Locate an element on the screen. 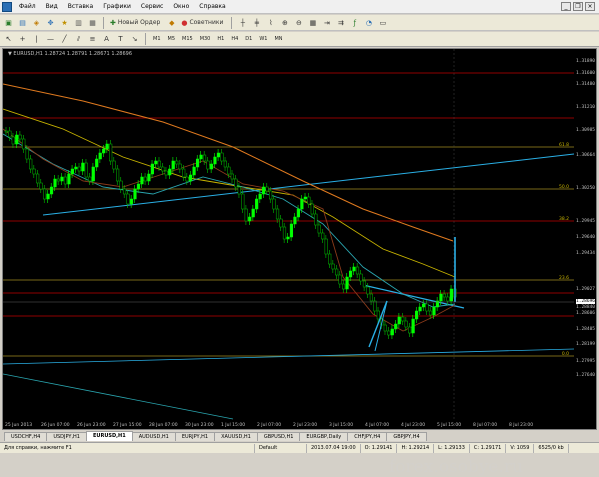  zoom-in-icon: ⊕ is located at coordinates (284, 22).